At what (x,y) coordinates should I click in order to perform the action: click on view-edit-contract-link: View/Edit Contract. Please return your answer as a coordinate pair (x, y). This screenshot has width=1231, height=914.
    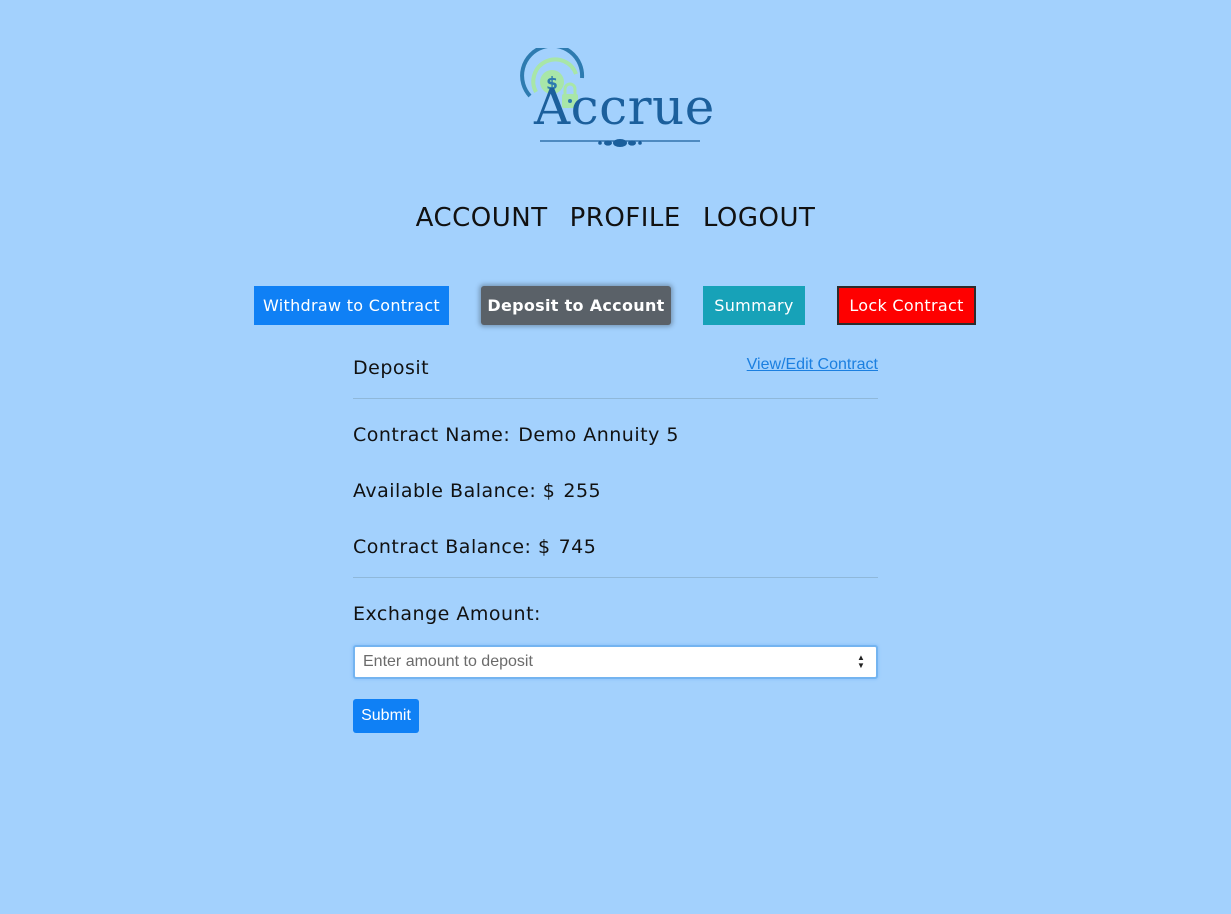
    Looking at the image, I should click on (812, 365).